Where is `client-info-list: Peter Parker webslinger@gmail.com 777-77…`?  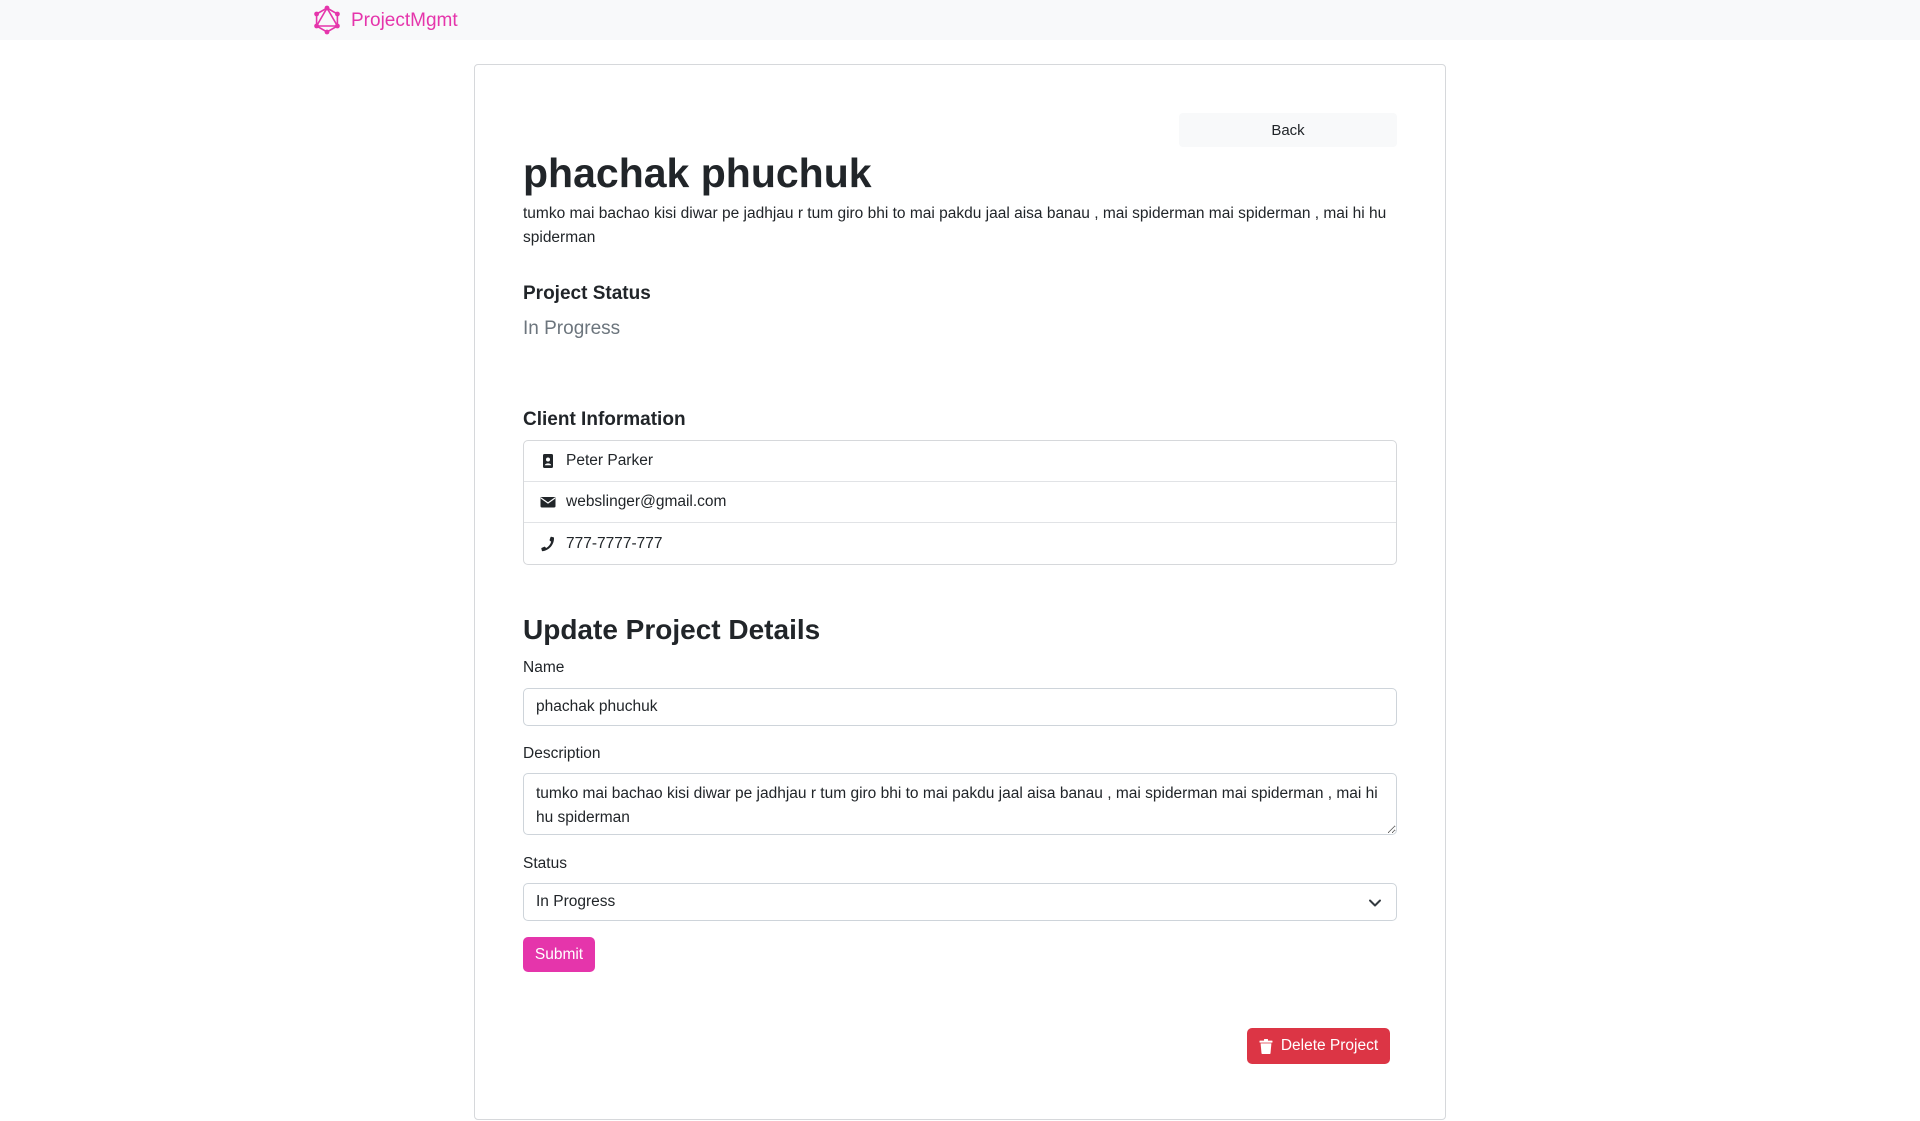 client-info-list: Peter Parker webslinger@gmail.com 777-77… is located at coordinates (960, 502).